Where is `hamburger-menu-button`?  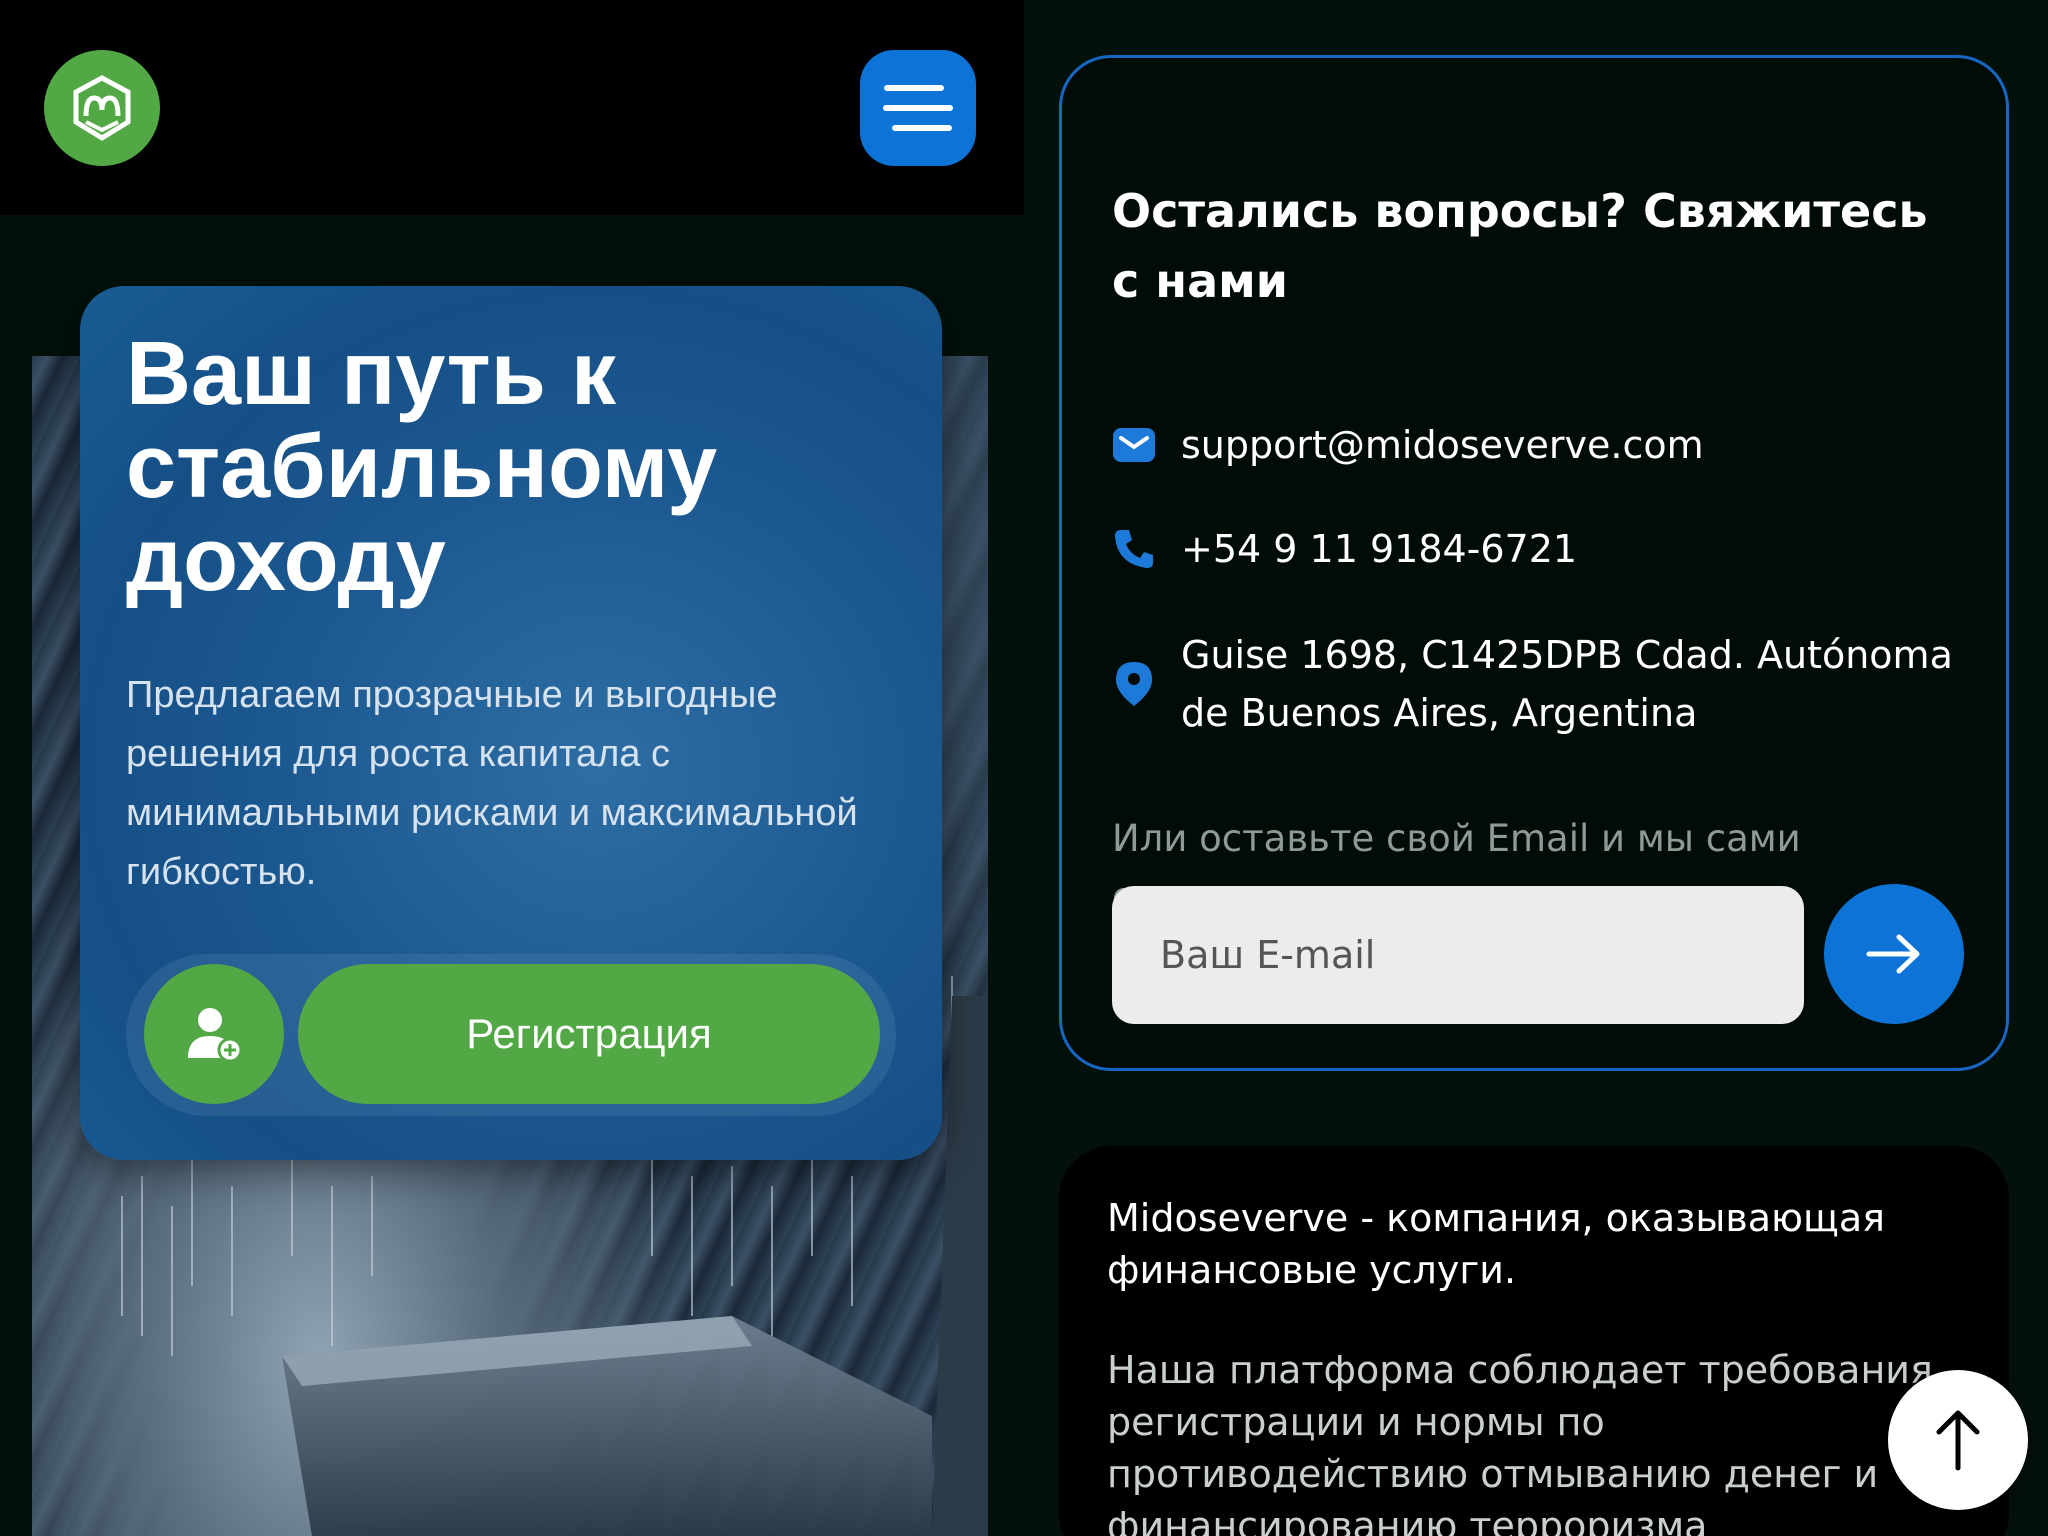
hamburger-menu-button is located at coordinates (918, 108).